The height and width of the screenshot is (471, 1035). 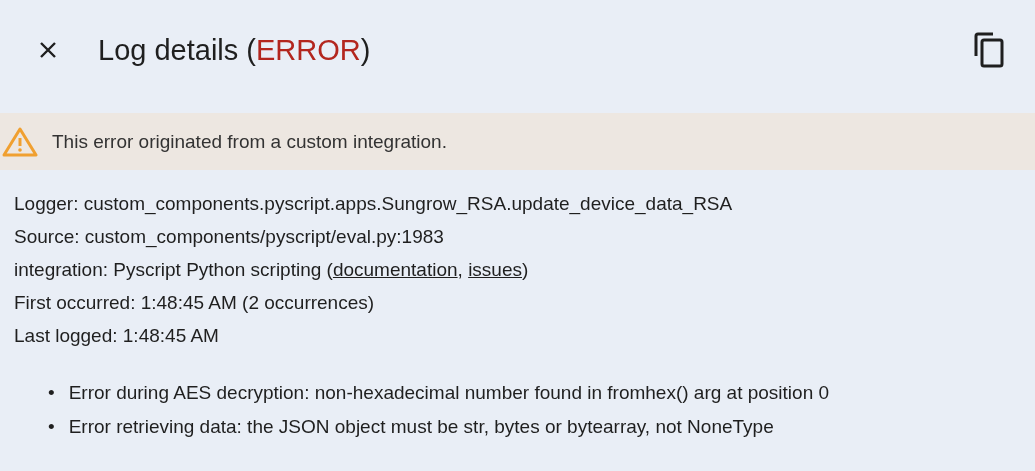 I want to click on detail-line: Logger: custom_components.pyscript.apps.Sungrow_RSA.update_device_data_RSA, so click(x=374, y=204).